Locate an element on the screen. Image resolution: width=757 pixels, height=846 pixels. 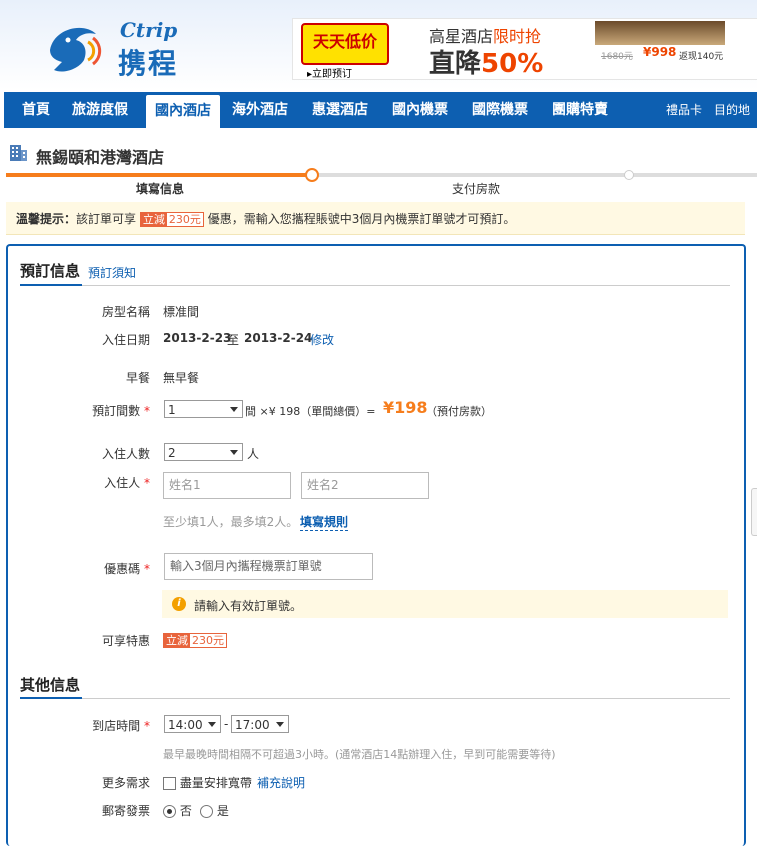
nav-domestic-hotel: 國內酒店 is located at coordinates (183, 111).